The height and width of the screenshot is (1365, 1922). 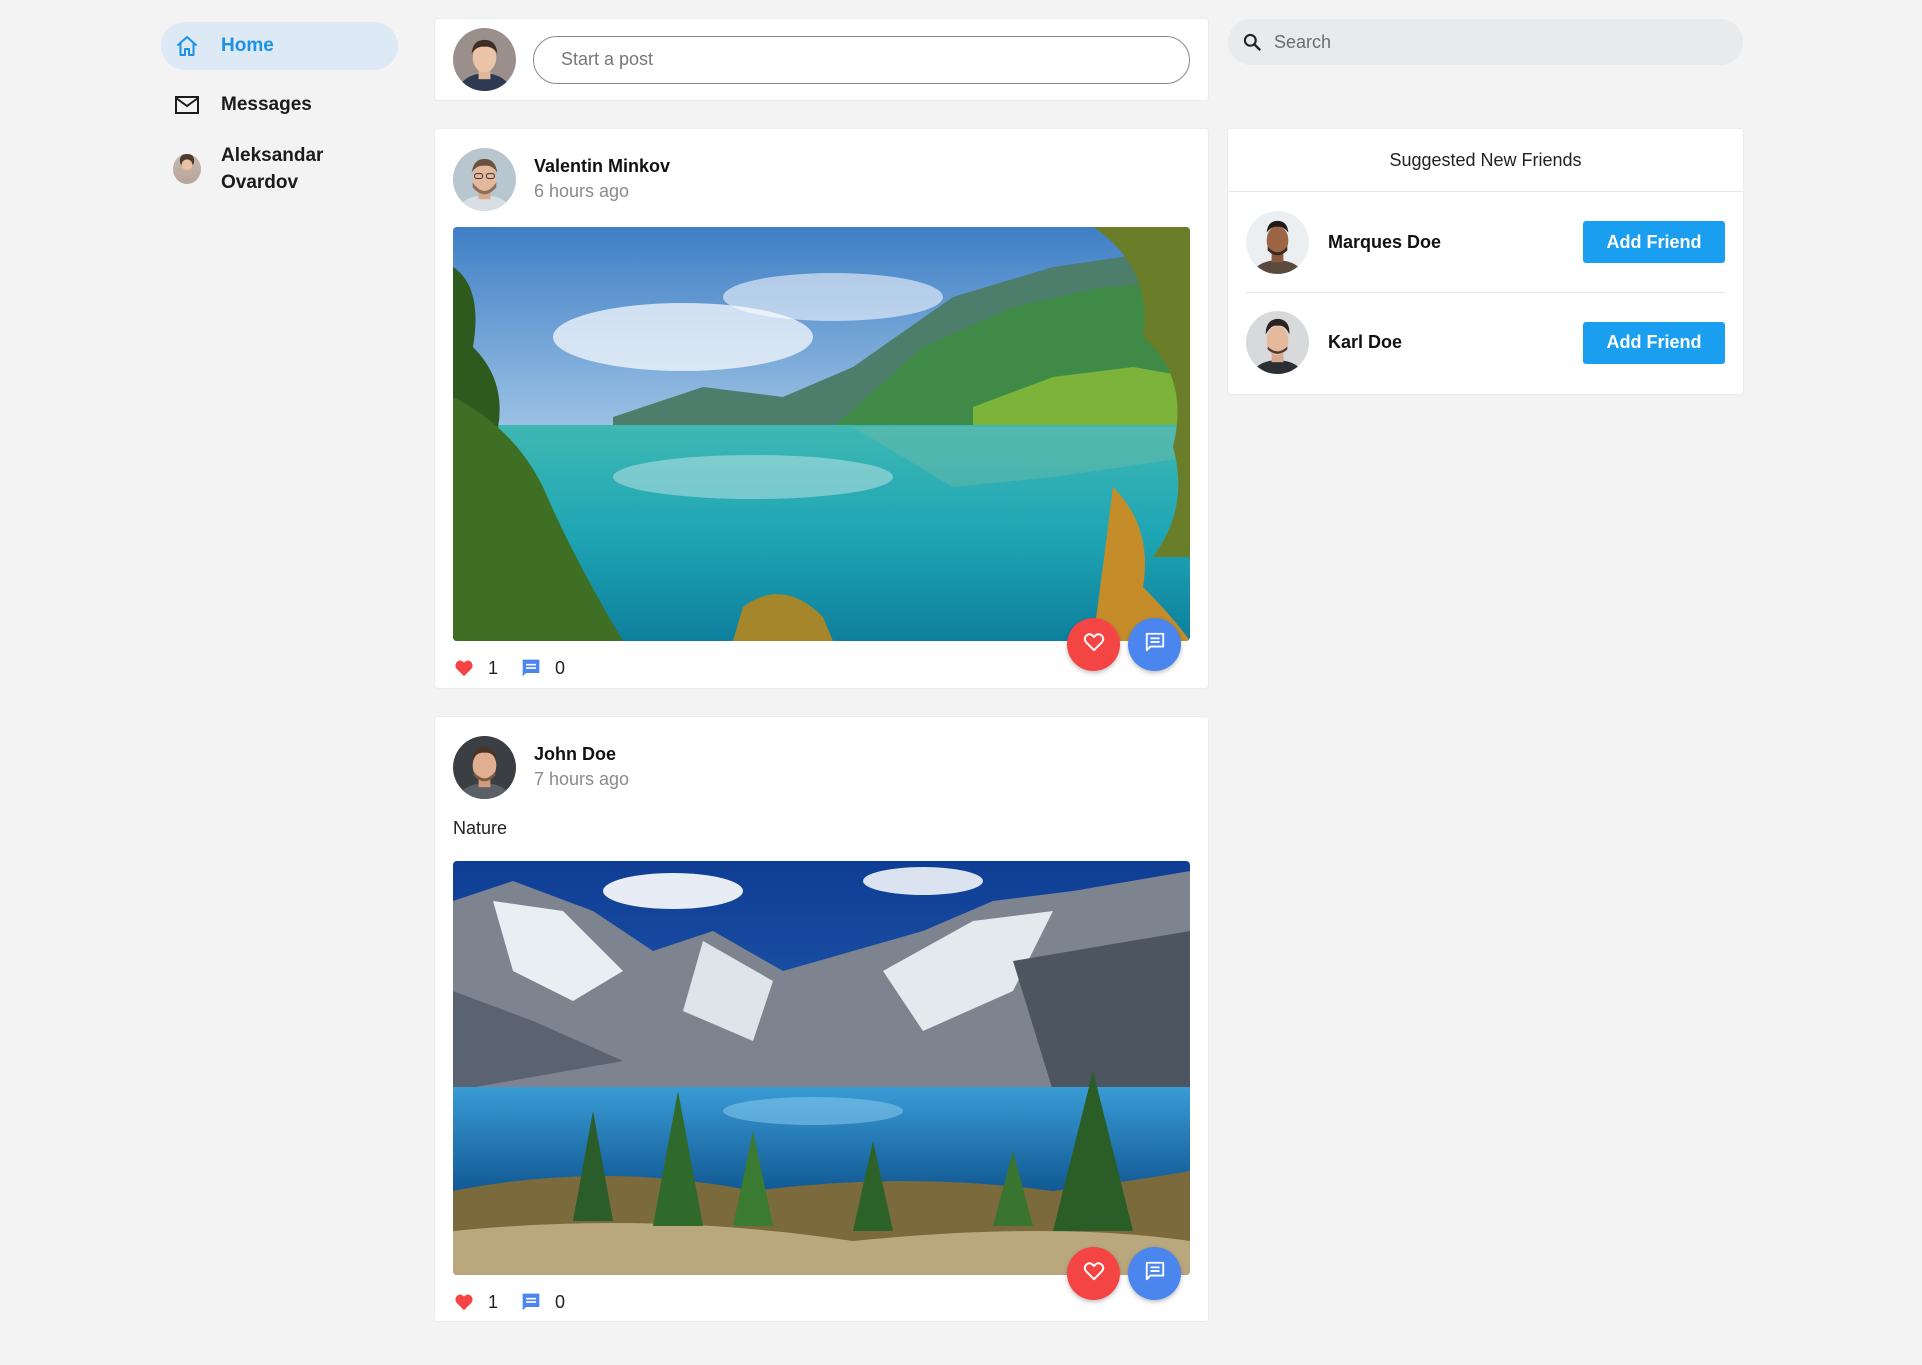 What do you see at coordinates (821, 1068) in the screenshot?
I see `mountain-lake-image` at bounding box center [821, 1068].